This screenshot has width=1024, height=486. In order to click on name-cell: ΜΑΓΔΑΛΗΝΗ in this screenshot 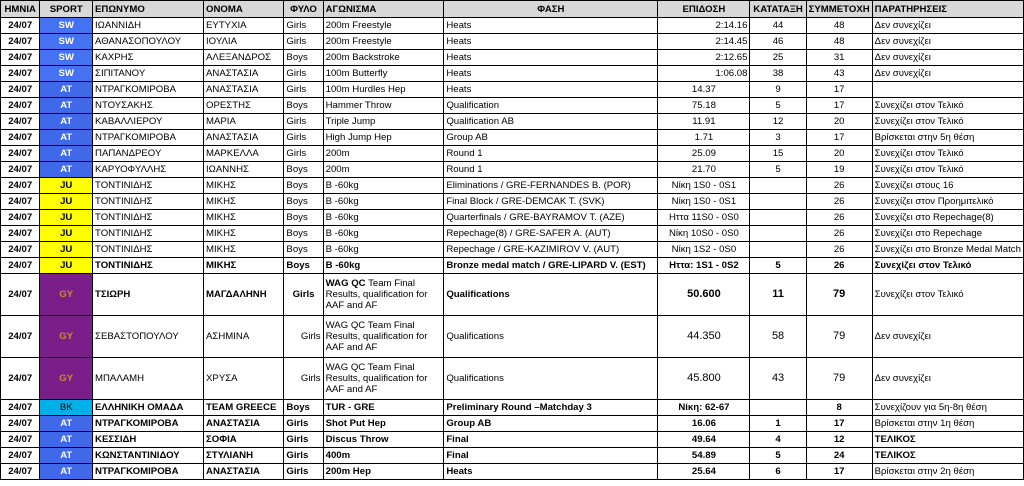, I will do `click(244, 294)`.